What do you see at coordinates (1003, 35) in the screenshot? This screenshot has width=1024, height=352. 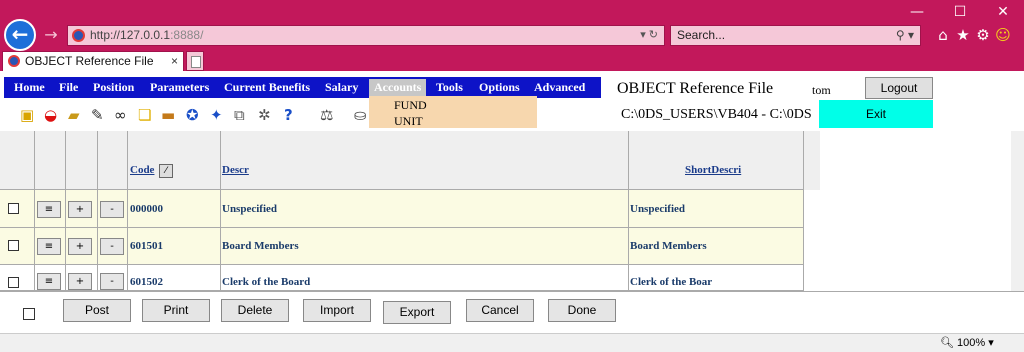 I see `feedback-smiley-icon: ☺` at bounding box center [1003, 35].